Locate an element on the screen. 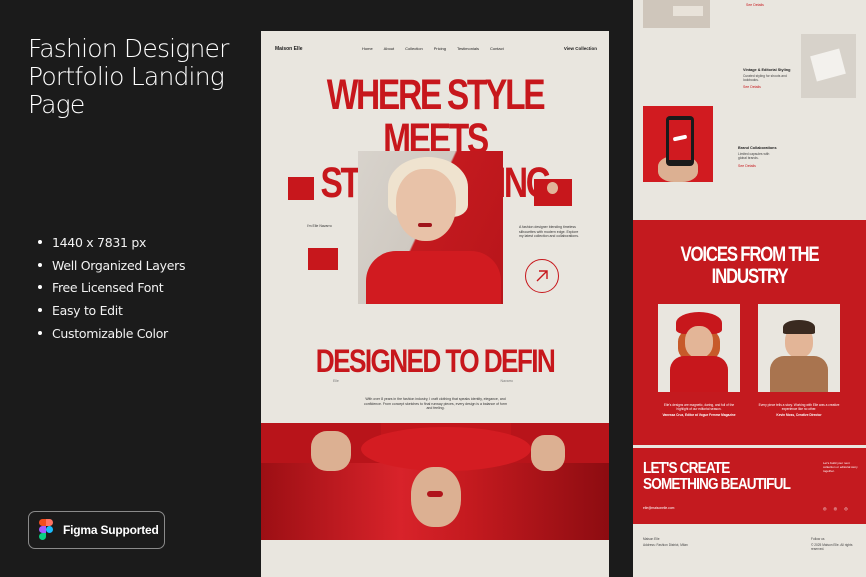  contact-email-link: elle@maisonelle.com is located at coordinates (658, 508).